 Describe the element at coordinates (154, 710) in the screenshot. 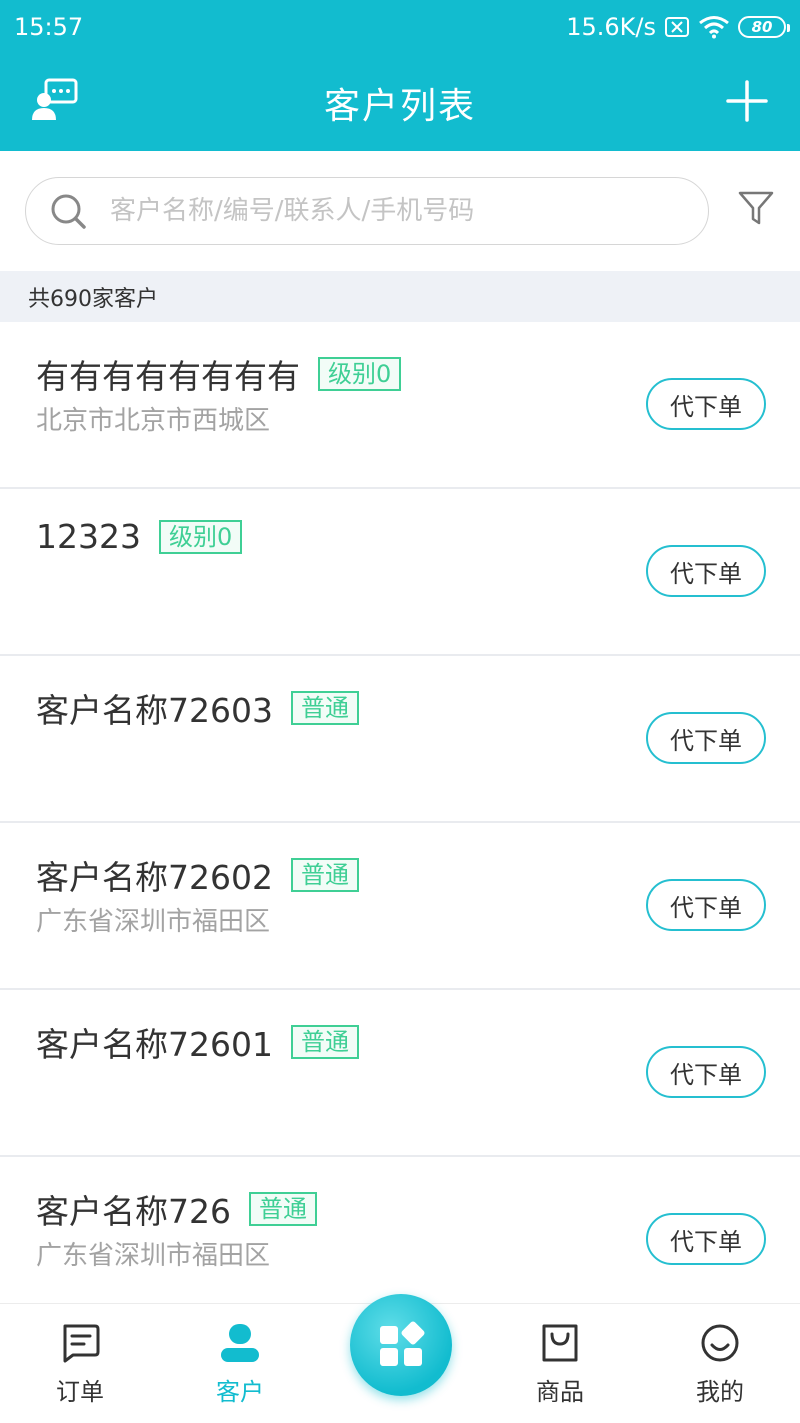

I see `customer-name: 客户名称72603` at that location.